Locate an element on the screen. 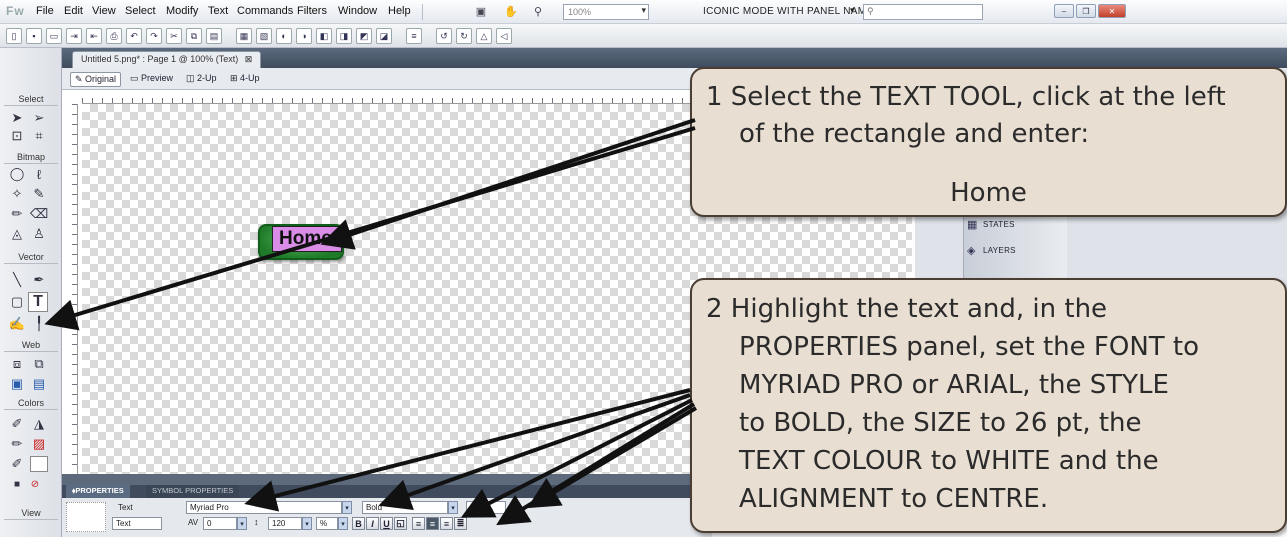 The height and width of the screenshot is (537, 1287). menu-window: Window is located at coordinates (357, 11).